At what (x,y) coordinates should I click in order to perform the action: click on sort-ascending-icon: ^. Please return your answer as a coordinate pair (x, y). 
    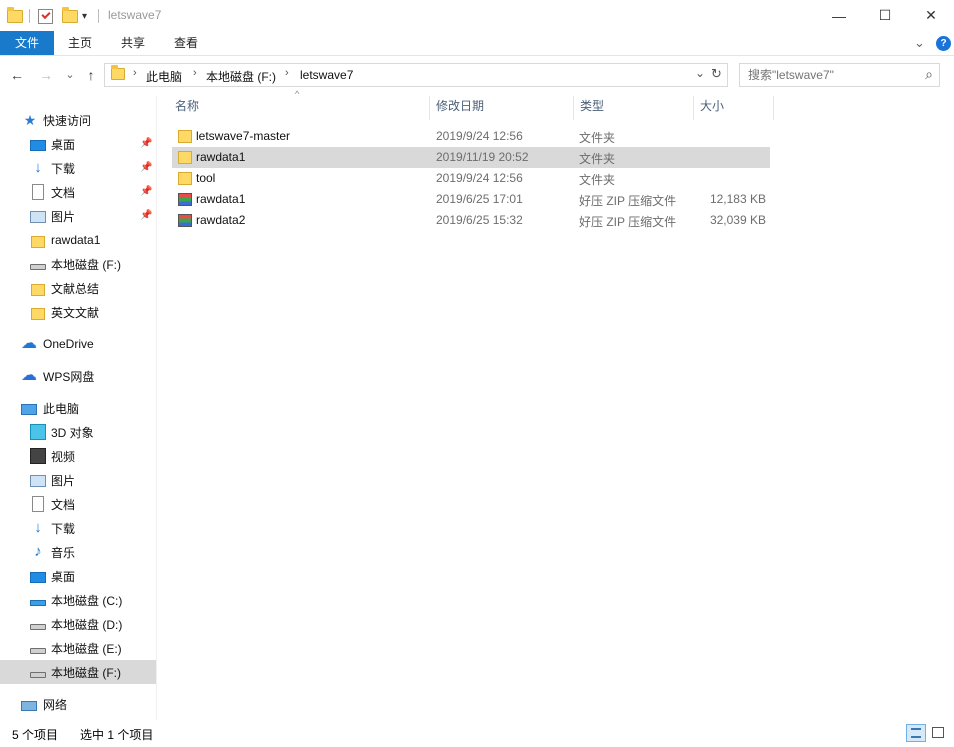
    Looking at the image, I should click on (297, 94).